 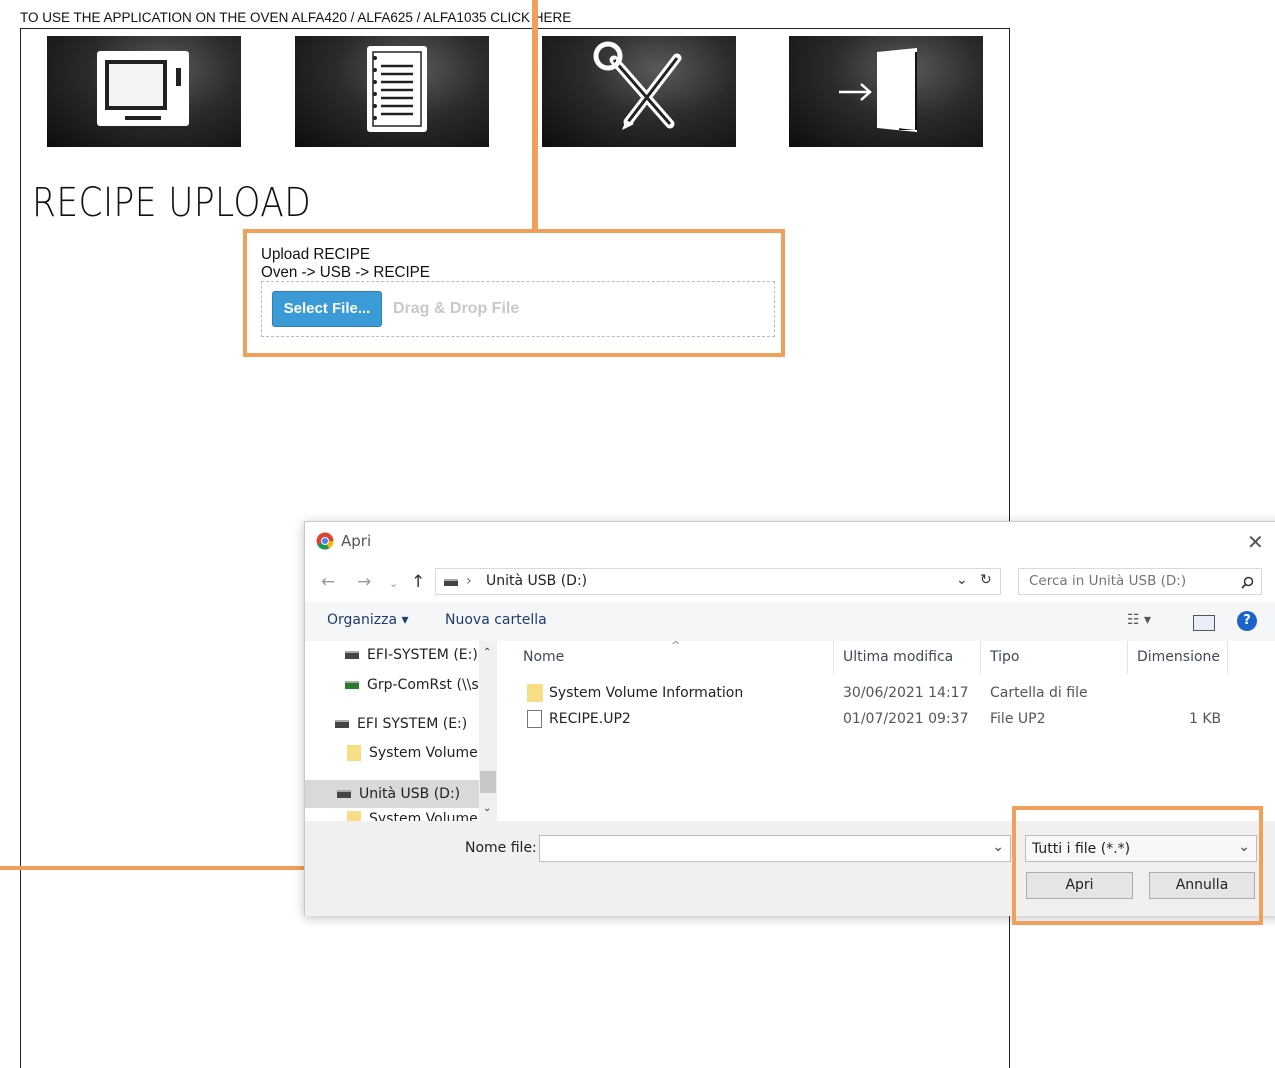 What do you see at coordinates (328, 582) in the screenshot?
I see `back-arrow-icon: ←` at bounding box center [328, 582].